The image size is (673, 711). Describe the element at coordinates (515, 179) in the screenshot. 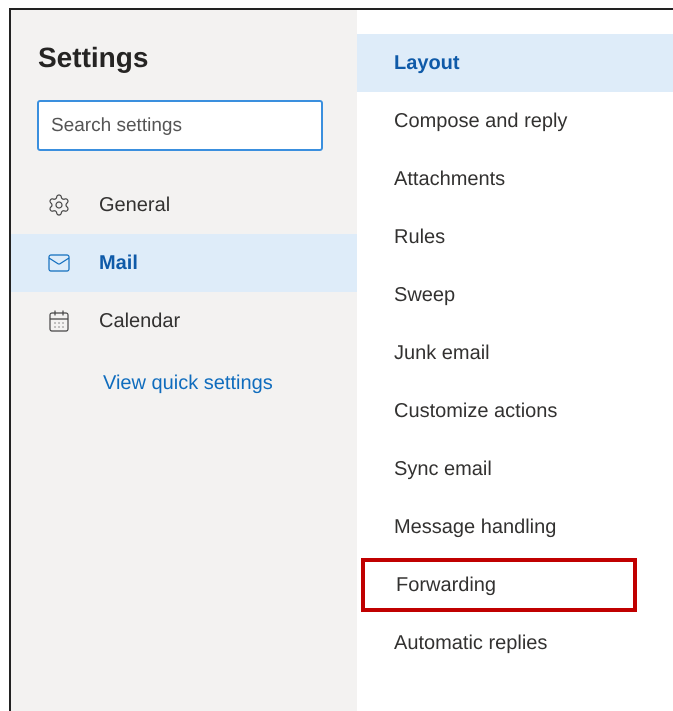

I see `settings-section-item: Attachments` at that location.